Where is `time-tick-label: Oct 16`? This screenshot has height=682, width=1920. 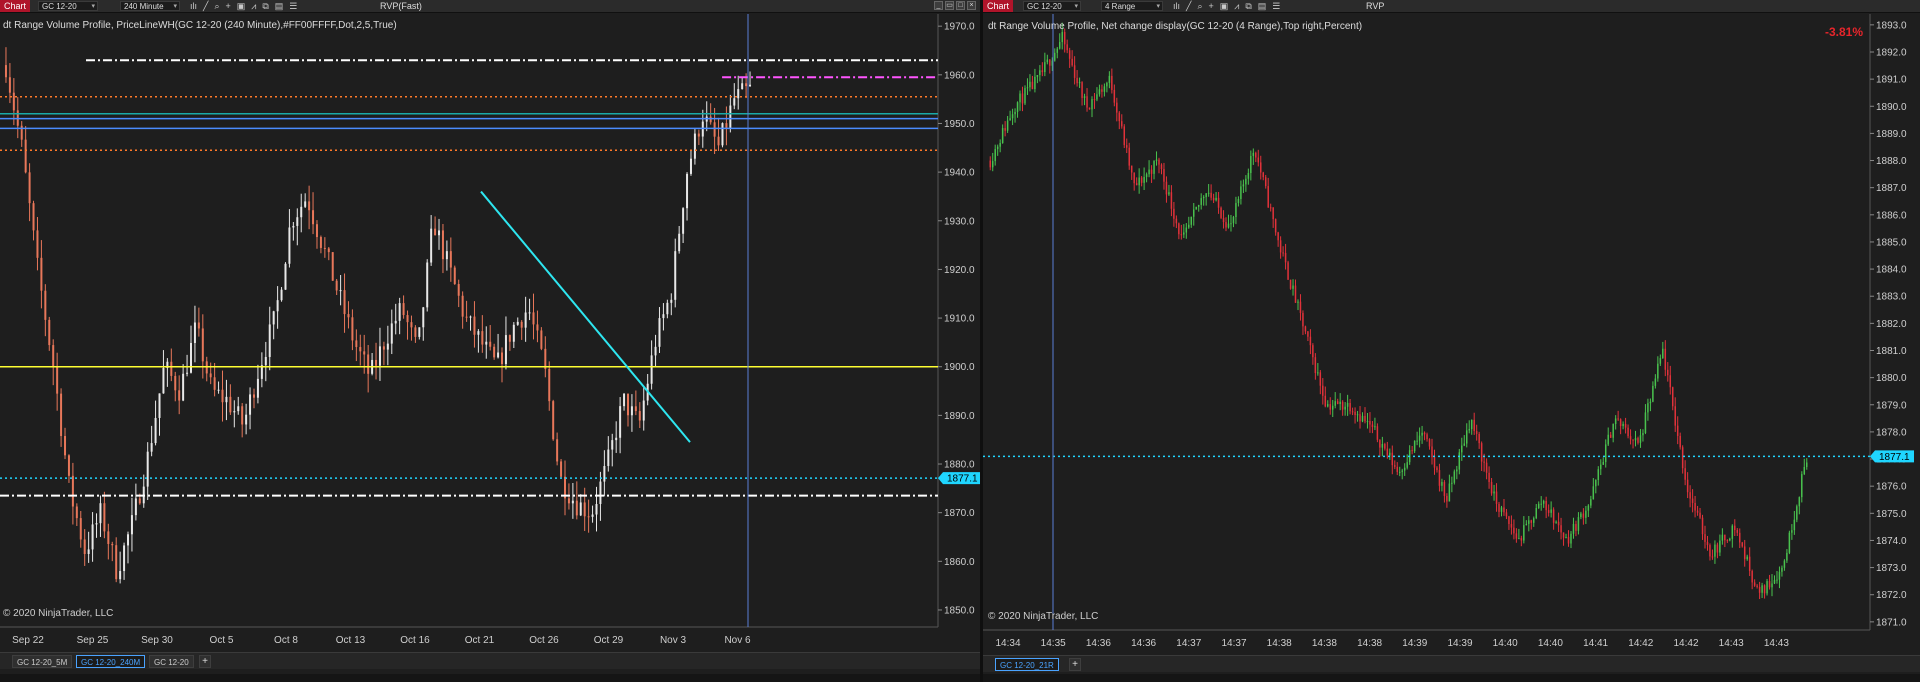
time-tick-label: Oct 16 is located at coordinates (415, 640).